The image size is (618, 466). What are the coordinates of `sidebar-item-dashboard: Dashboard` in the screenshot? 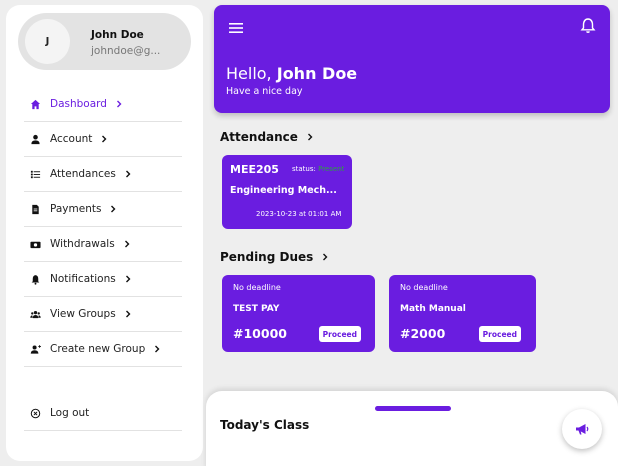 It's located at (103, 104).